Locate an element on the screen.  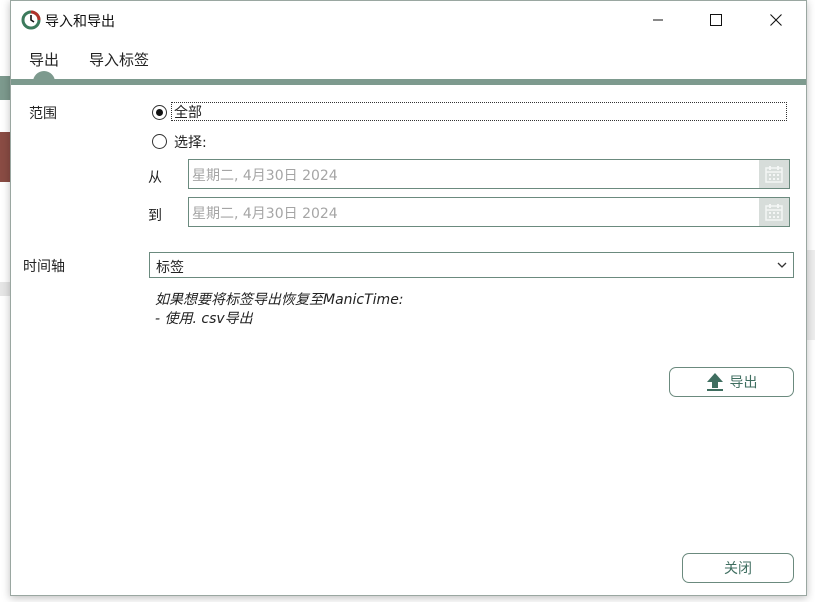
radio-all is located at coordinates (159, 112).